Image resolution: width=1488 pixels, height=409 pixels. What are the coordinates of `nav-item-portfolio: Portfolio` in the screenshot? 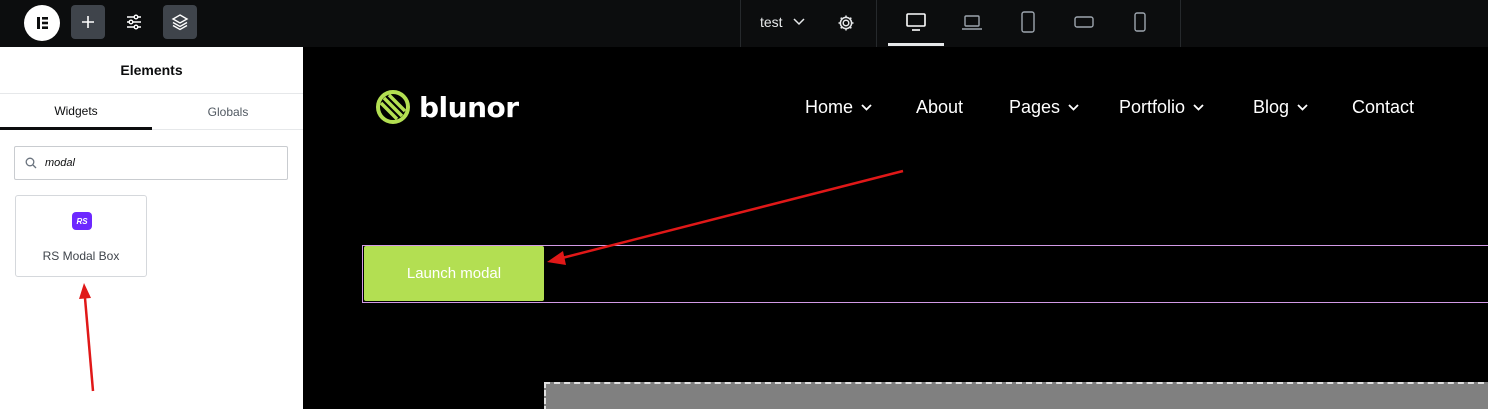 It's located at (1161, 107).